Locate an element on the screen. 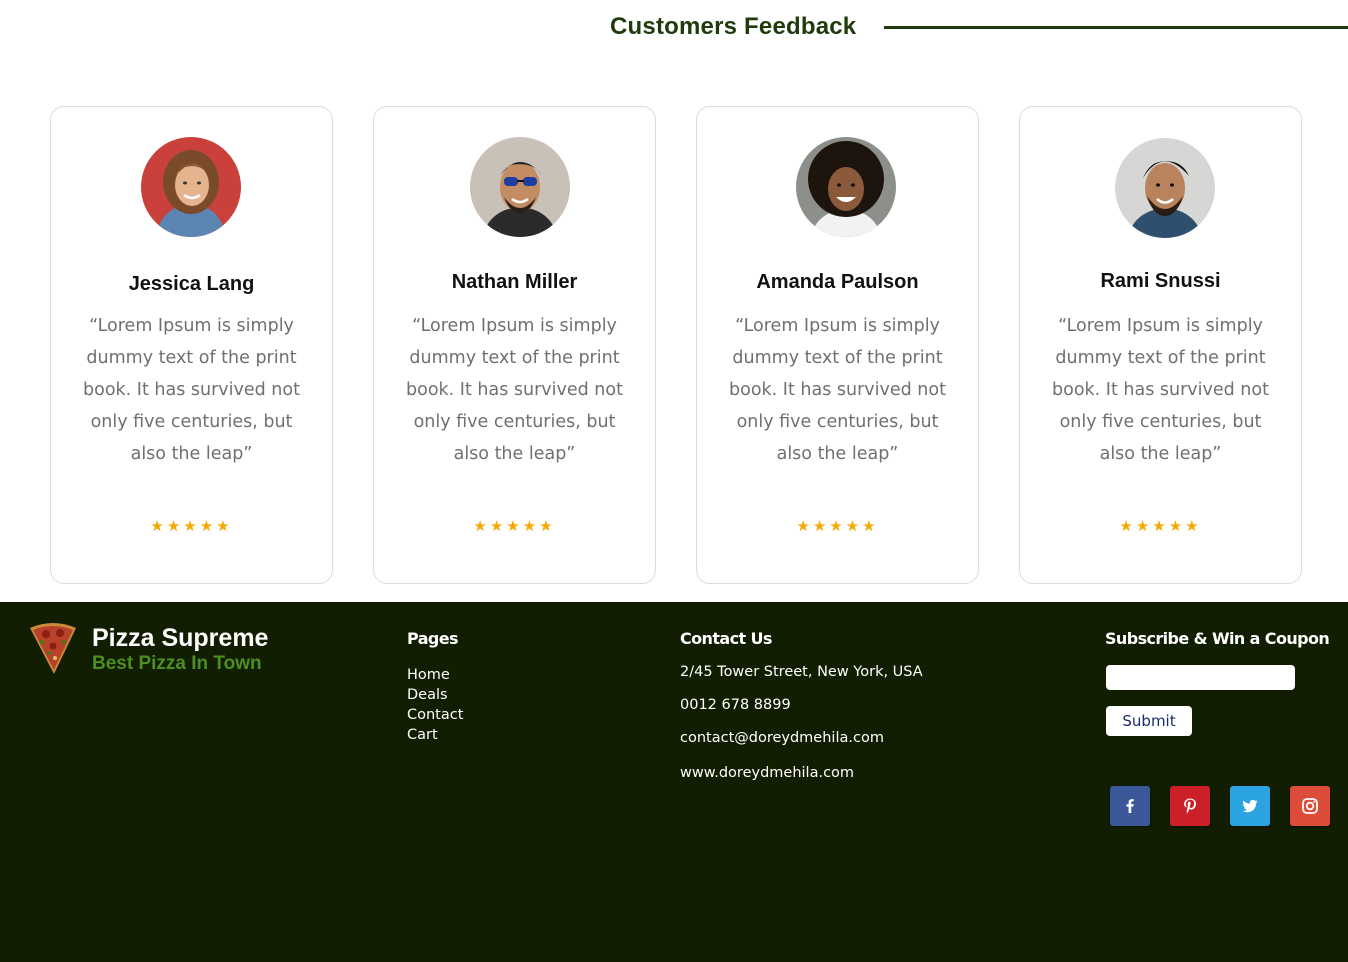 Image resolution: width=1348 pixels, height=962 pixels. facebook-icon is located at coordinates (1130, 806).